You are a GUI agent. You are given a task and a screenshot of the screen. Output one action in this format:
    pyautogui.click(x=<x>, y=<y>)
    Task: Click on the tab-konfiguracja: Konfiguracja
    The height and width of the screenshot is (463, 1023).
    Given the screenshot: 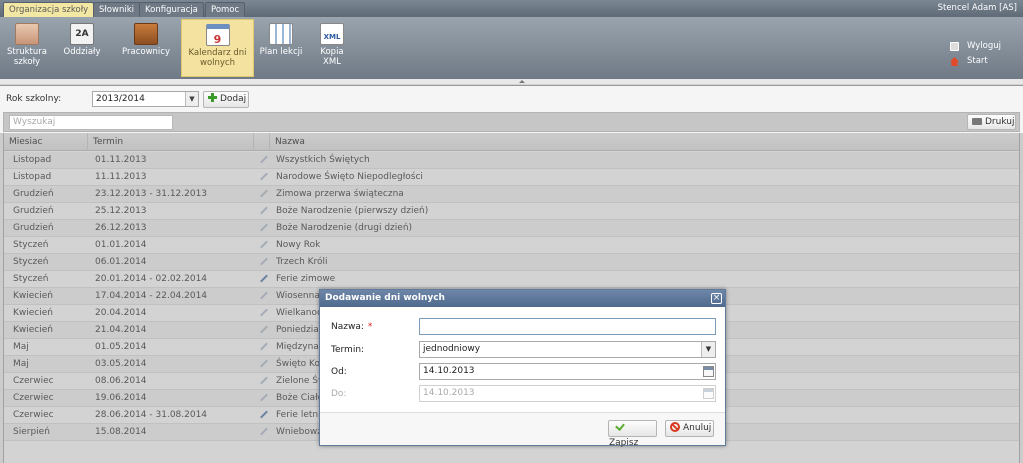 What is the action you would take?
    pyautogui.click(x=171, y=9)
    